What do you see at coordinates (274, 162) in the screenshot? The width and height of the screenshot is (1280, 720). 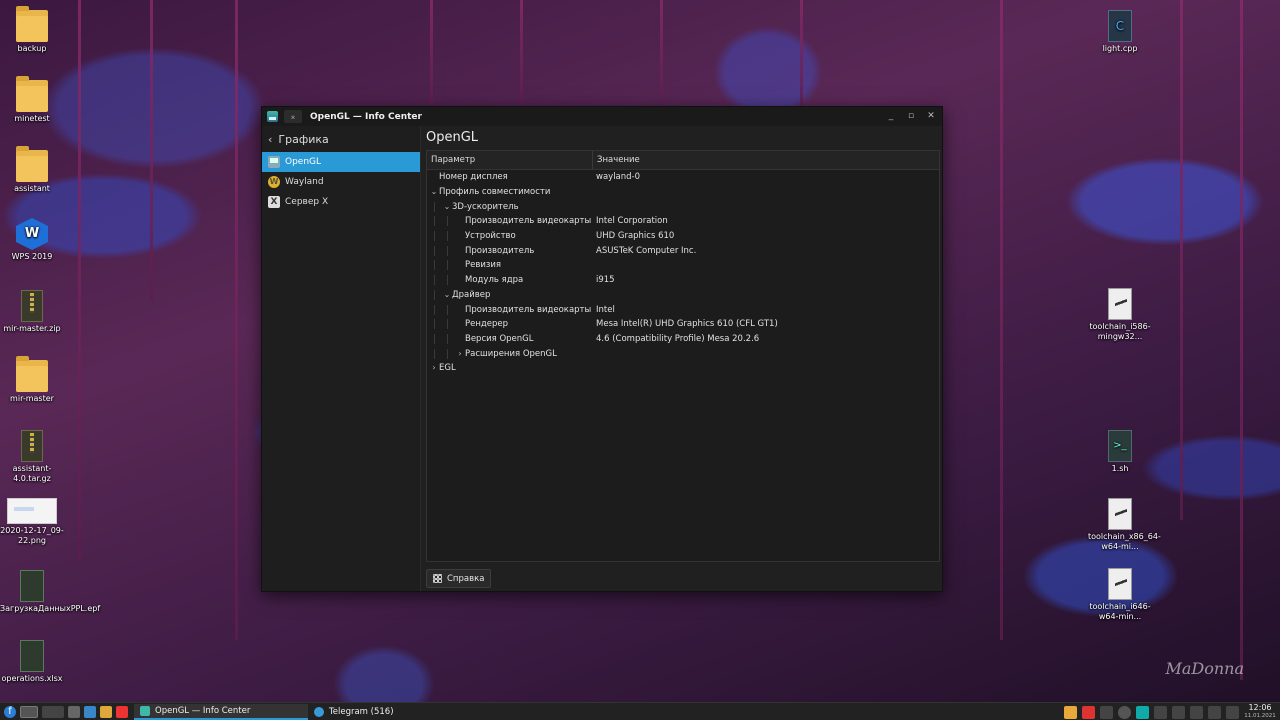 I see `opengl-icon` at bounding box center [274, 162].